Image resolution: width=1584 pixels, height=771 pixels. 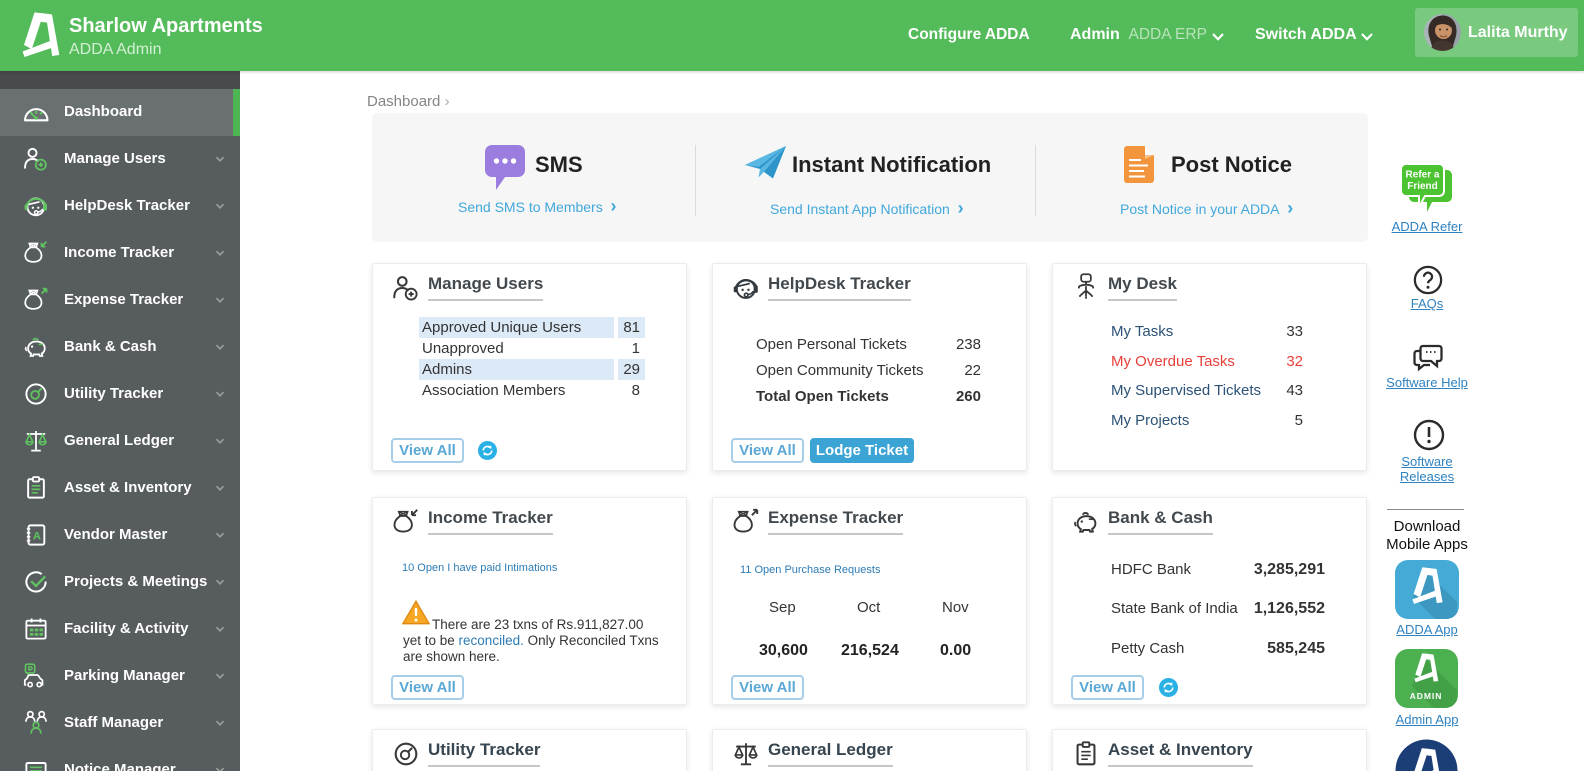 What do you see at coordinates (1423, 175) in the screenshot?
I see `svg-text: Refer a` at bounding box center [1423, 175].